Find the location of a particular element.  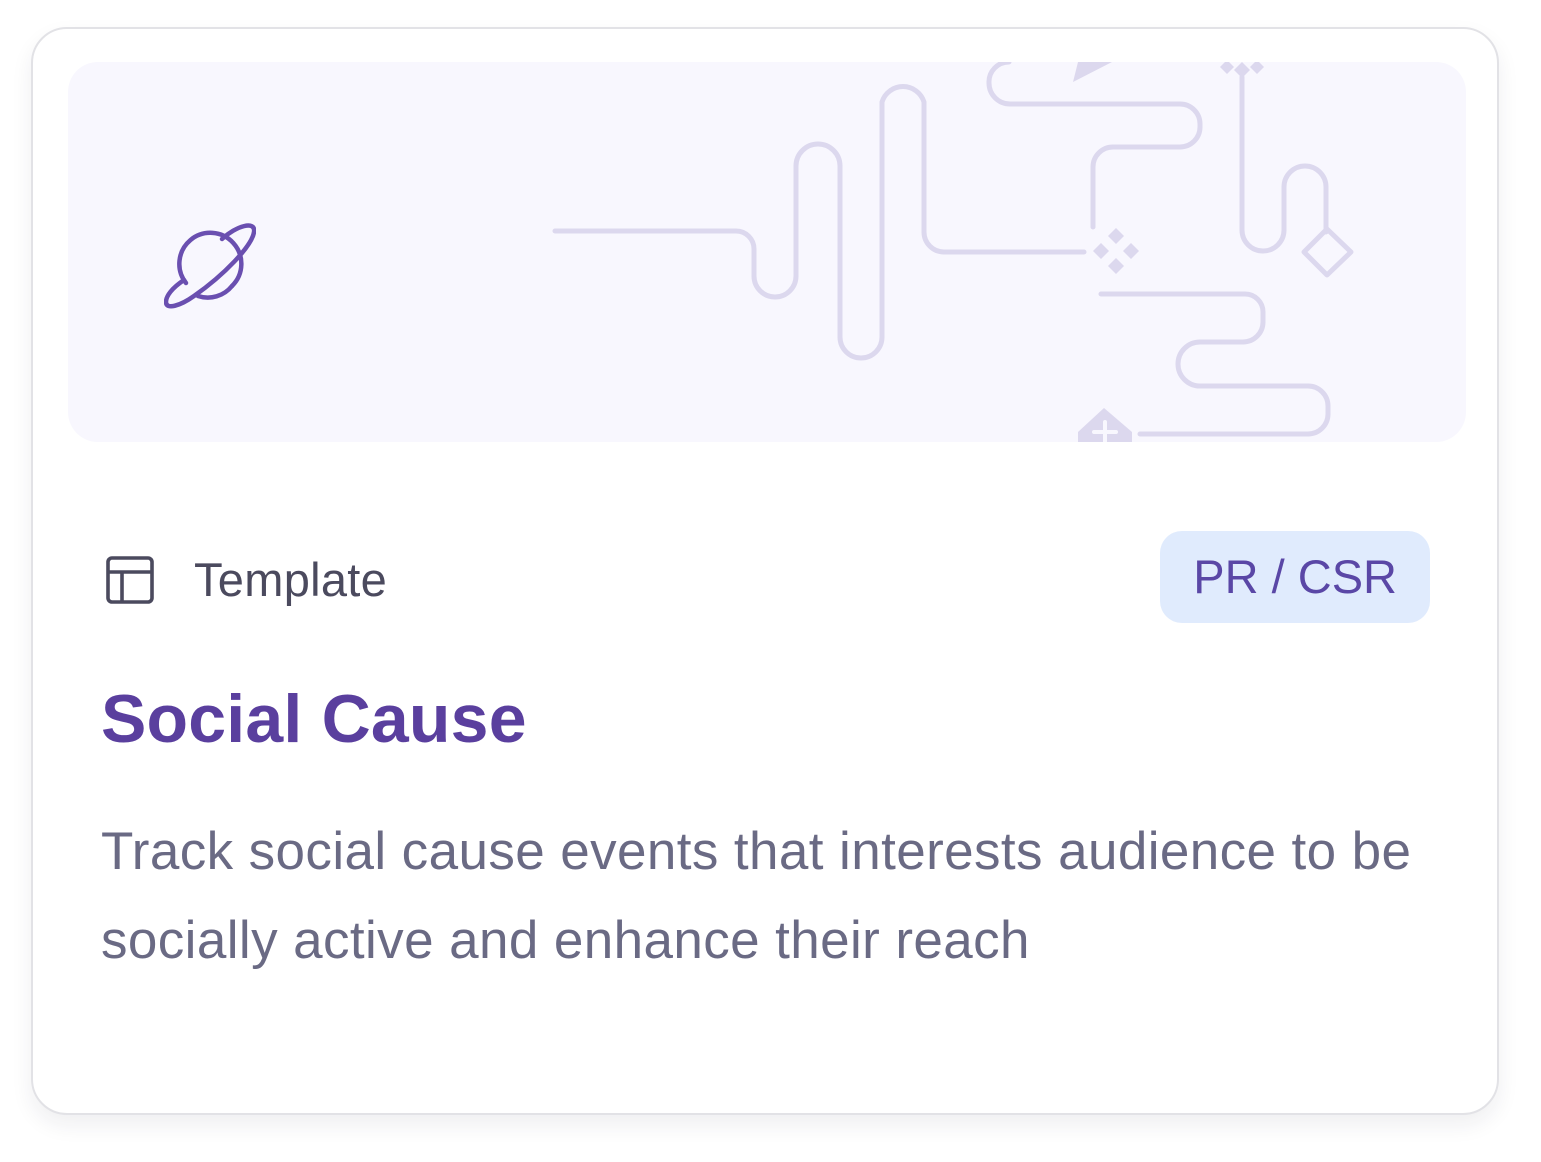

planet-icon is located at coordinates (210, 266).